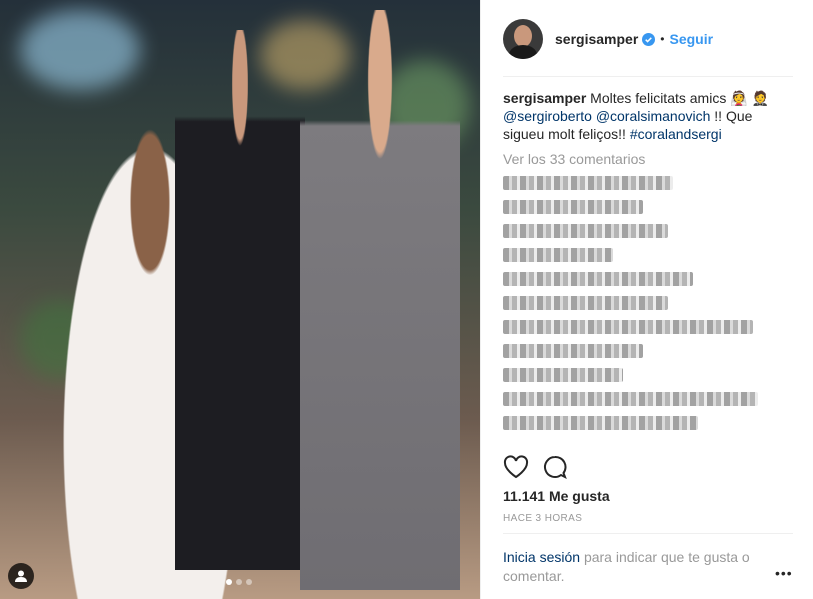  What do you see at coordinates (21, 576) in the screenshot?
I see `user-tag-icon` at bounding box center [21, 576].